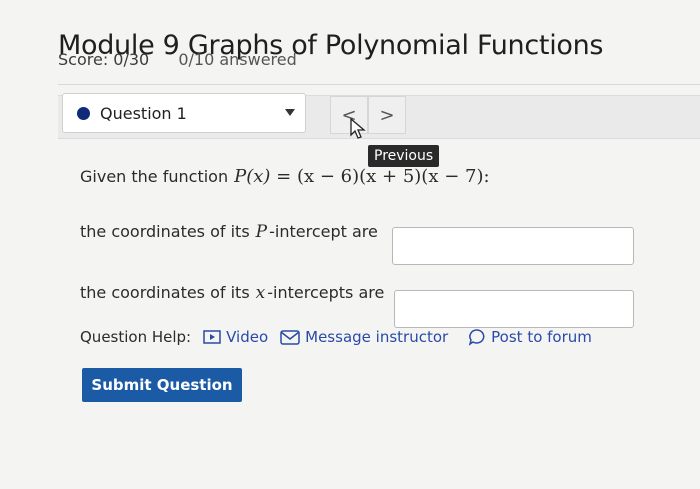  Describe the element at coordinates (326, 292) in the screenshot. I see `x-intercept-suffix: -intercepts are` at that location.